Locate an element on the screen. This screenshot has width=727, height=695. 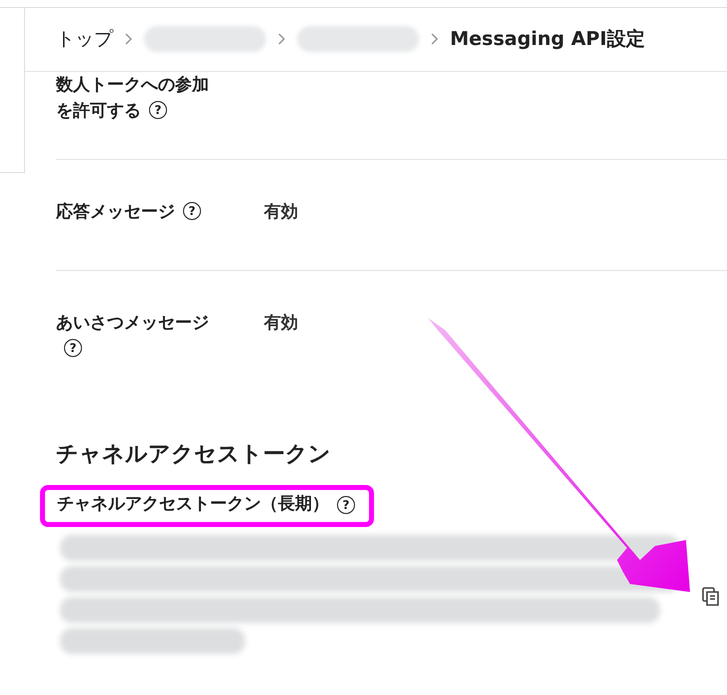
breadcrumb-link: トップ is located at coordinates (84, 39).